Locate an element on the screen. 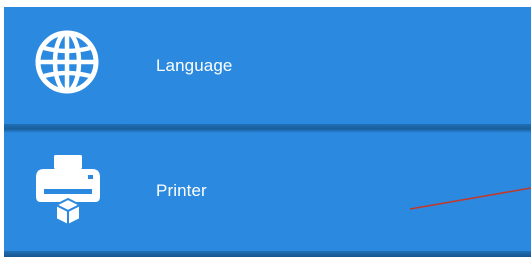  menu-item-label: Printer is located at coordinates (181, 190).